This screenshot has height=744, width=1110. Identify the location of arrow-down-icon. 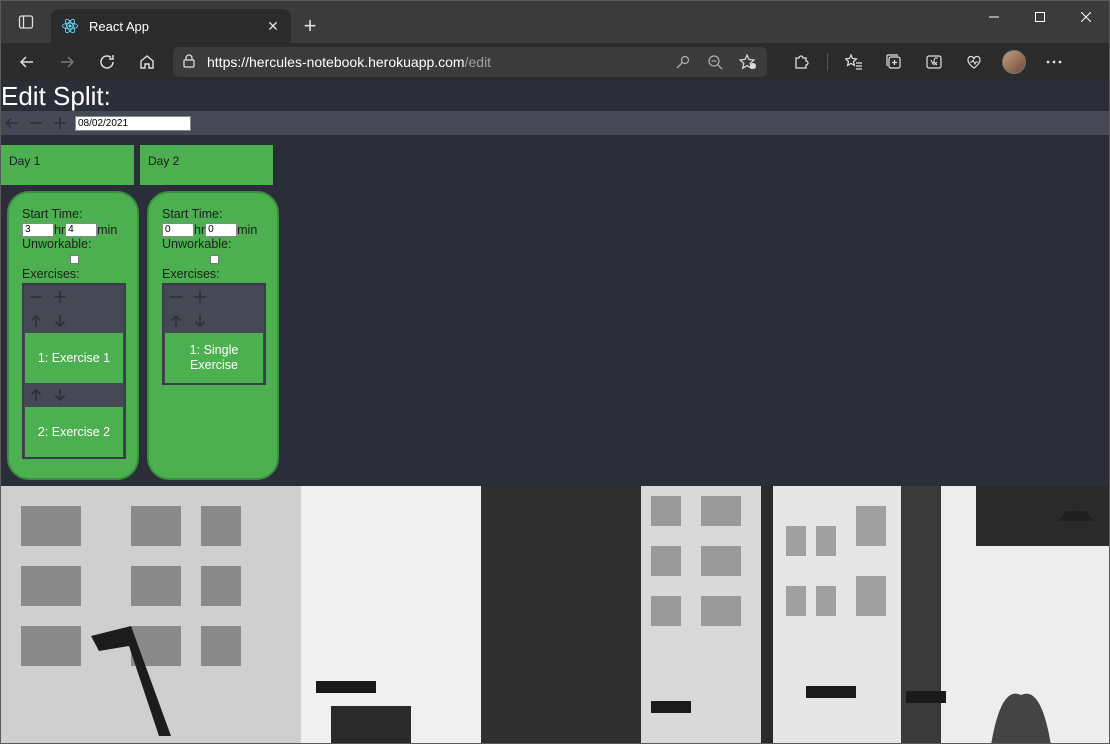
(200, 321).